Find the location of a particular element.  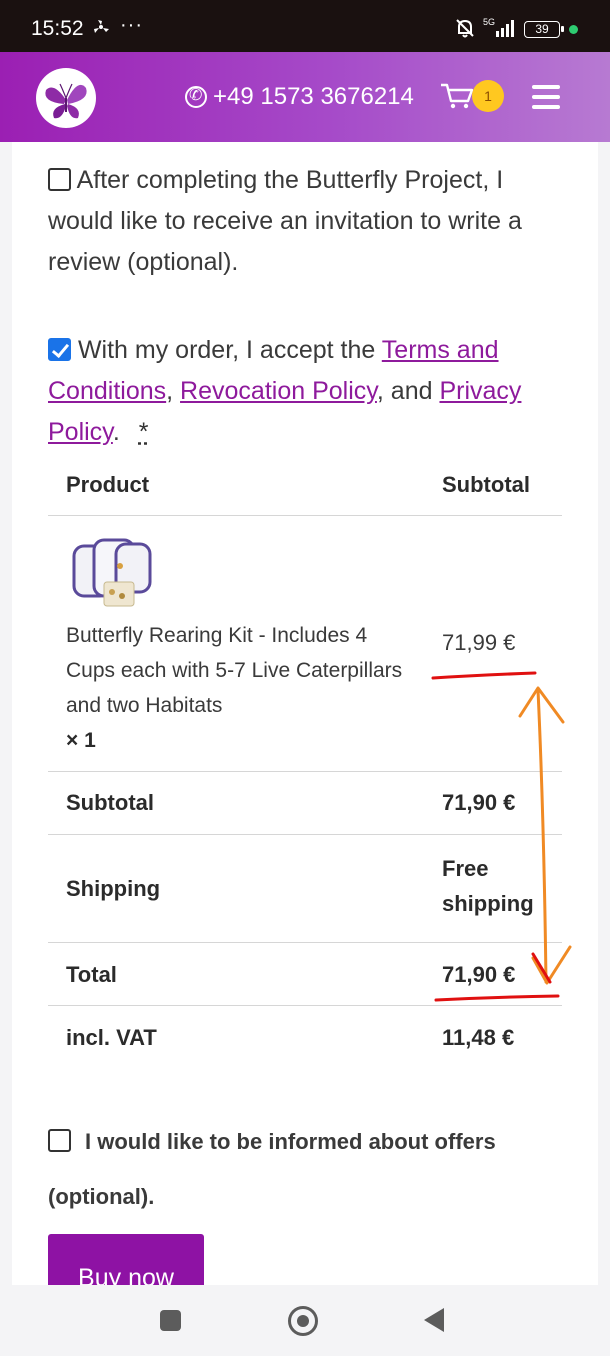

product-image is located at coordinates (112, 574).